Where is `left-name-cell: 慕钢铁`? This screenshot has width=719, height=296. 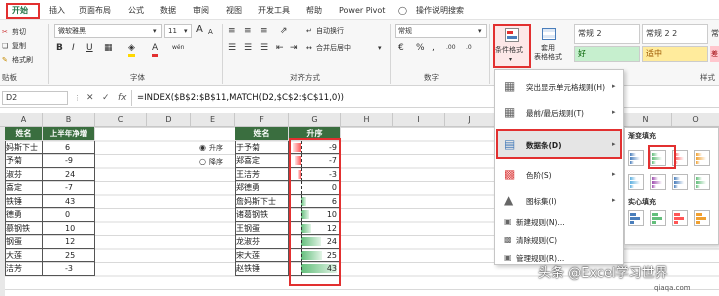
left-name-cell: 慕钢铁 is located at coordinates (24, 228).